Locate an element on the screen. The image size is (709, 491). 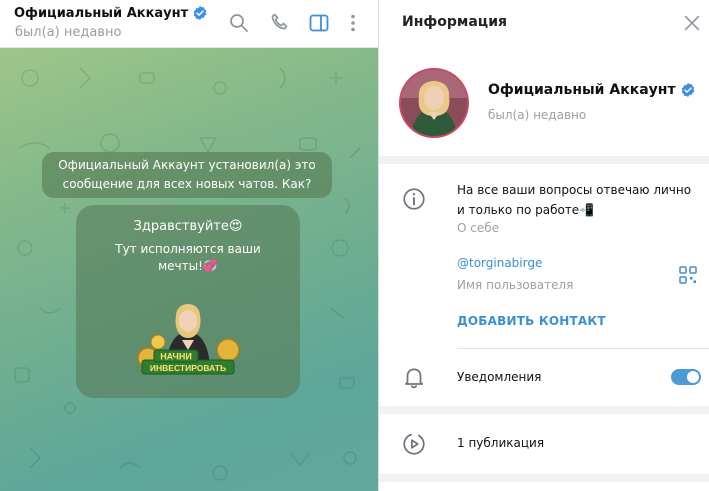
close-icon is located at coordinates (692, 23).